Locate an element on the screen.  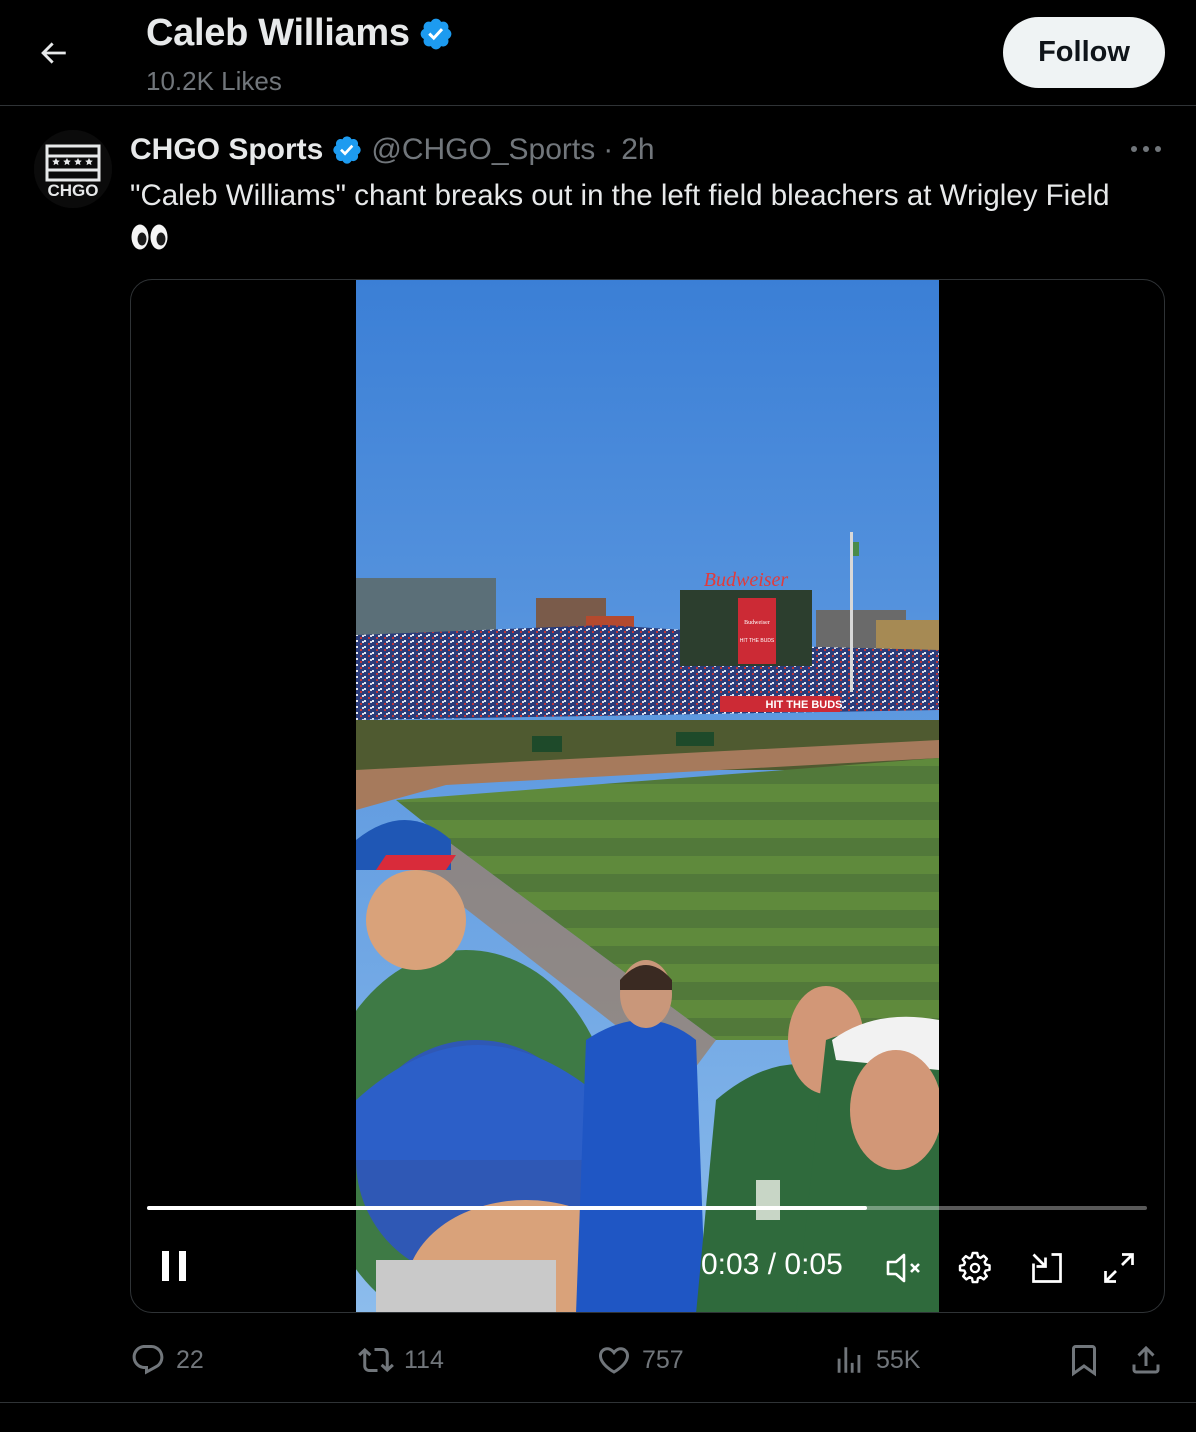
fullscreen-button is located at coordinates (1119, 1268).